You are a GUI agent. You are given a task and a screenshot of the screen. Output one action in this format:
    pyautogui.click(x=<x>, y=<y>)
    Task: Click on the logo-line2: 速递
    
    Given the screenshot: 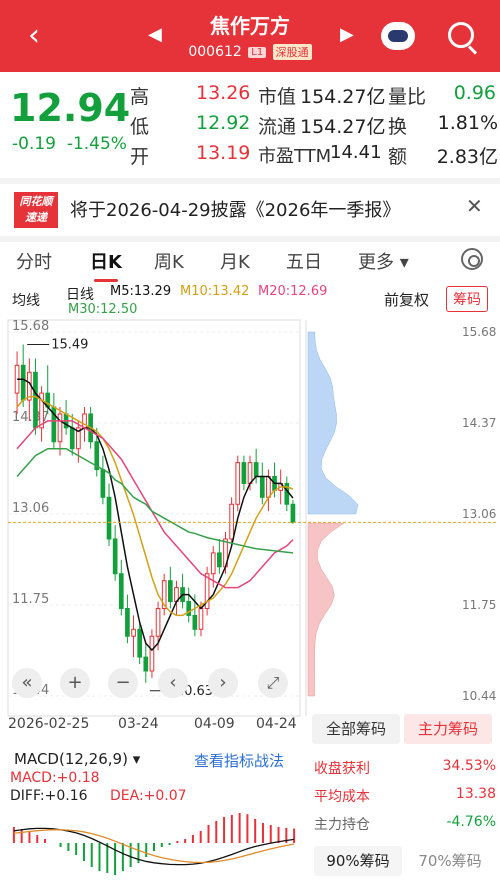 What is the action you would take?
    pyautogui.click(x=36, y=217)
    